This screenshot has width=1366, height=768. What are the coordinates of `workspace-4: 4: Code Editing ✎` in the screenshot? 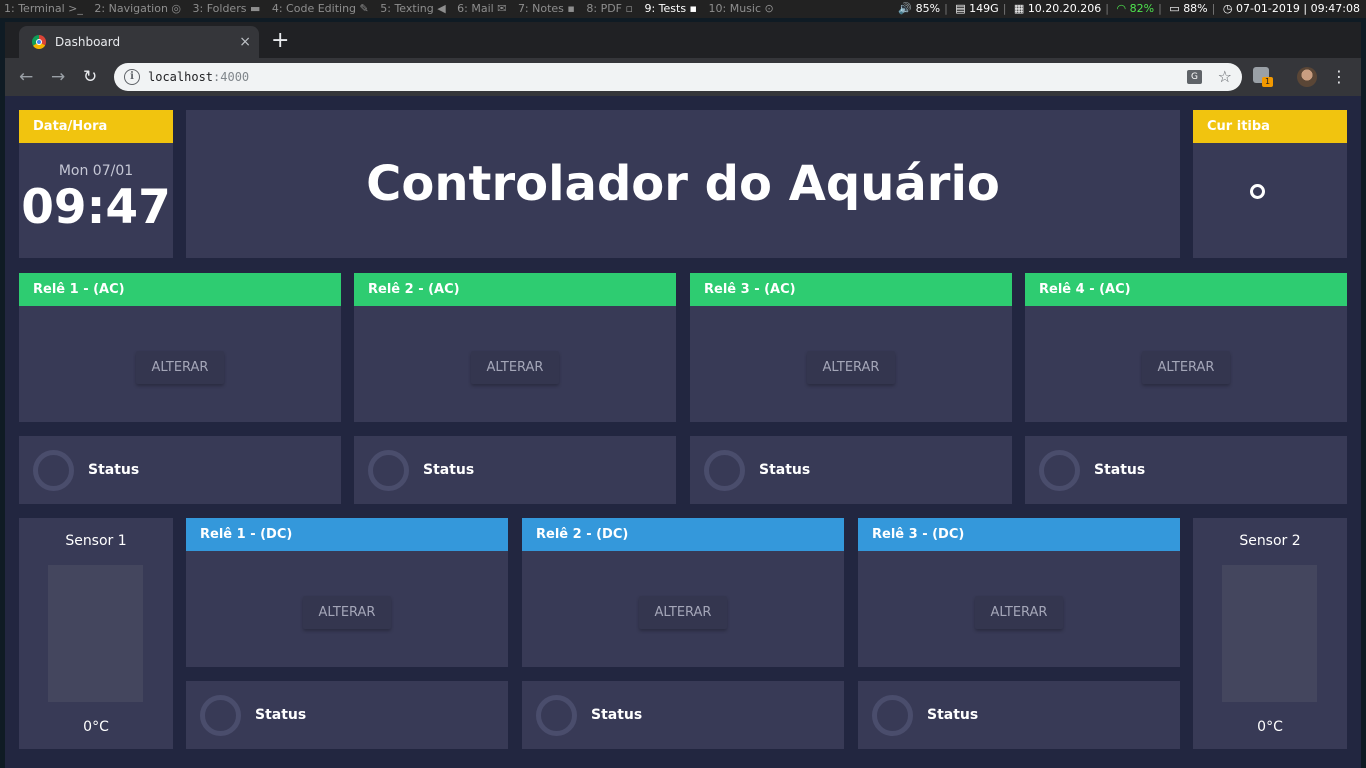 It's located at (320, 9).